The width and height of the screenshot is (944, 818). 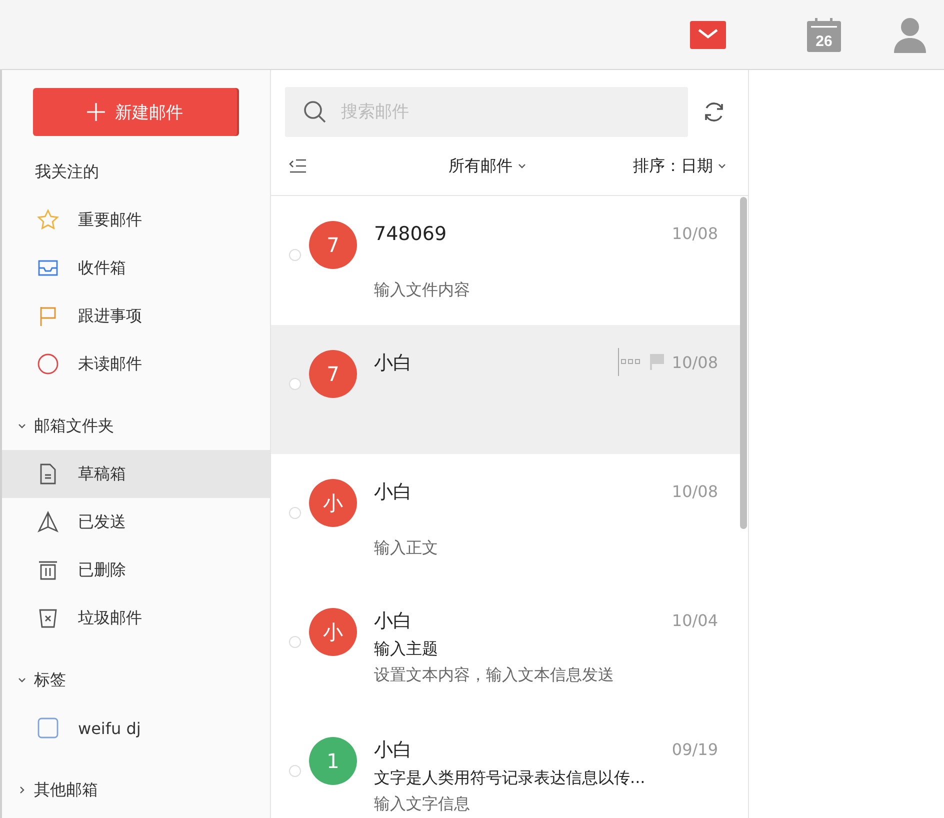 What do you see at coordinates (406, 649) in the screenshot?
I see `mail-subject: 输入主题` at bounding box center [406, 649].